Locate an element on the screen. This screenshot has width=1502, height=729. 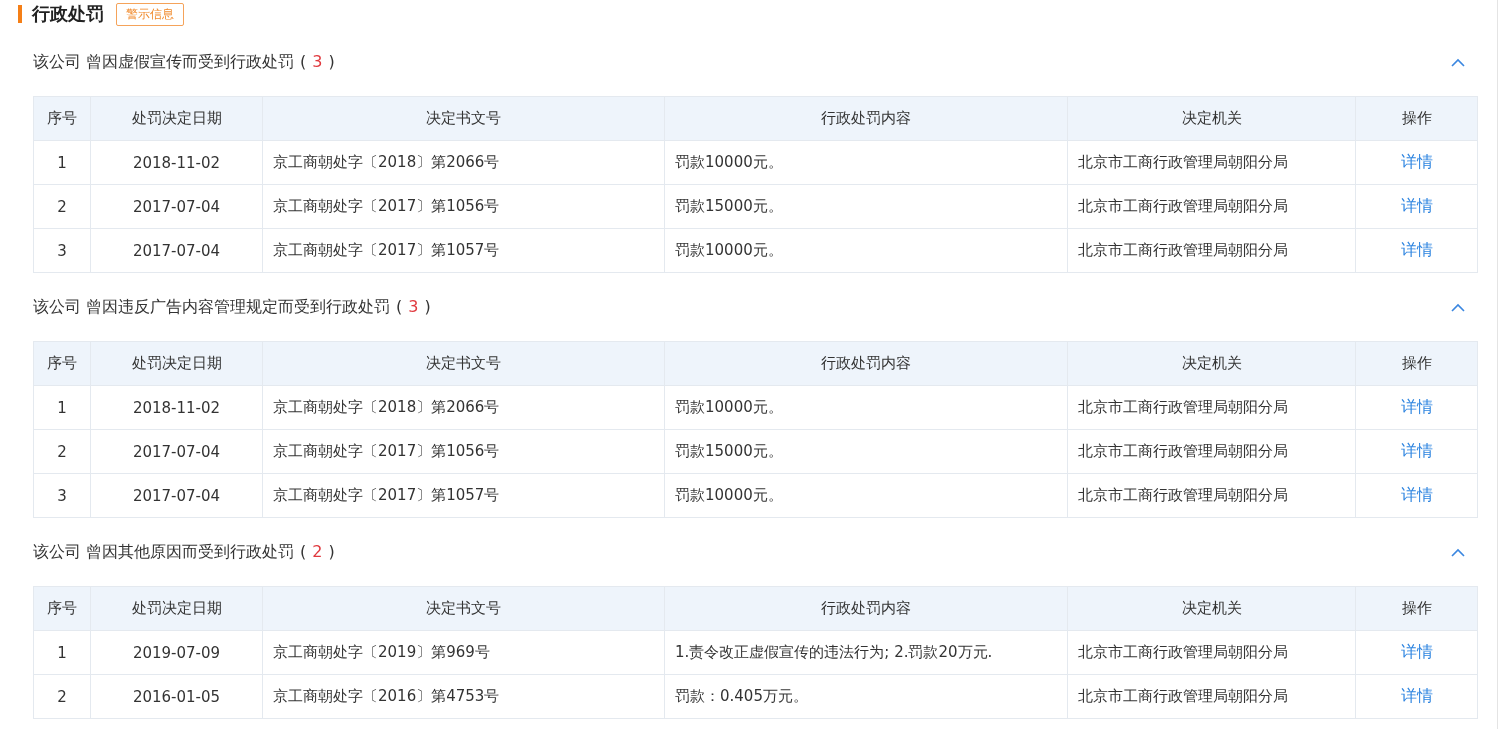
table-cell: 罚款：0.405万元。 is located at coordinates (741, 696).